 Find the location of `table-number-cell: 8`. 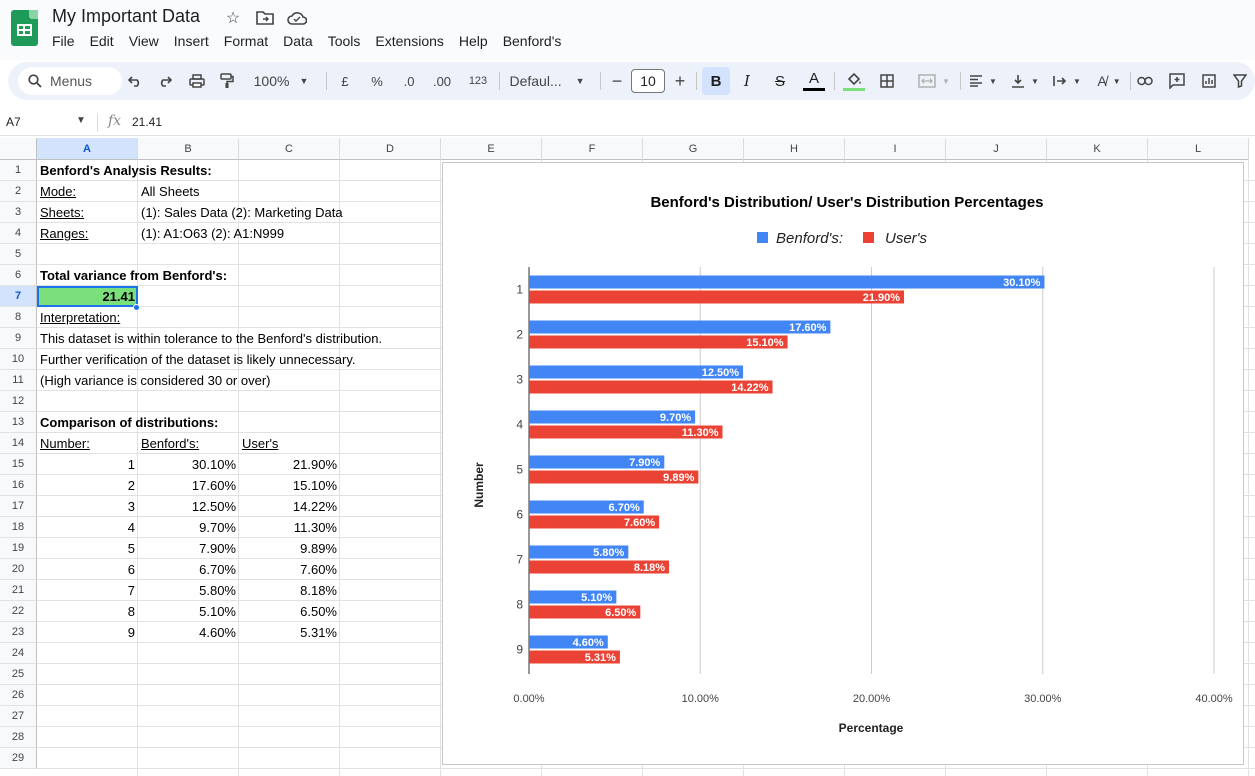

table-number-cell: 8 is located at coordinates (87, 611).